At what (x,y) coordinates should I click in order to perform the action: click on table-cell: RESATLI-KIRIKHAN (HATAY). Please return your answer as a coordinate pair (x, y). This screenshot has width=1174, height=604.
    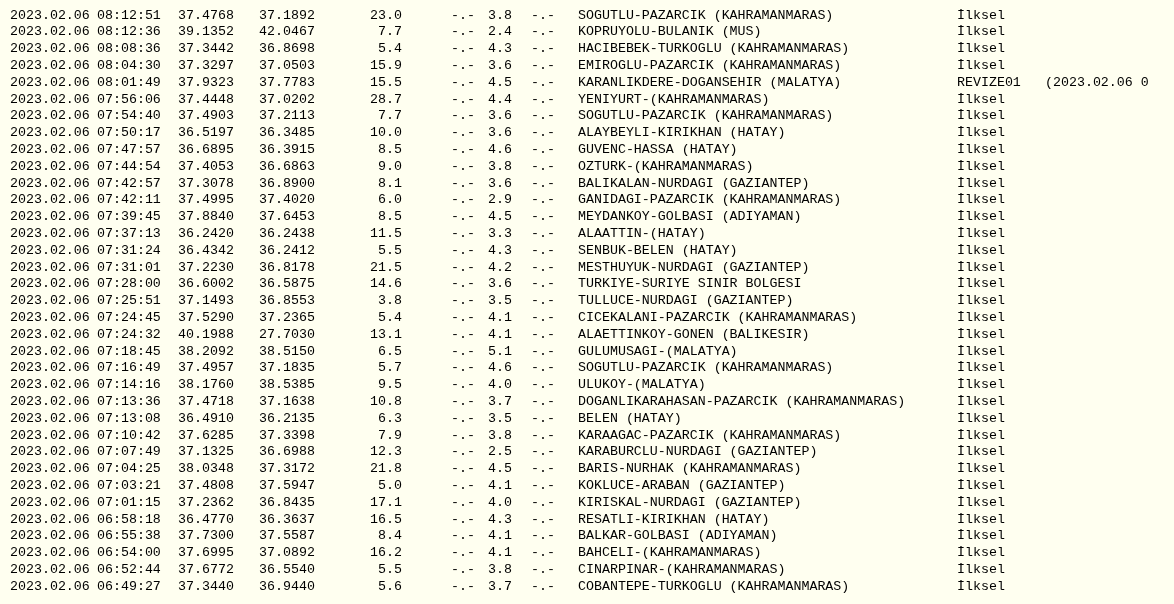
    Looking at the image, I should click on (674, 520).